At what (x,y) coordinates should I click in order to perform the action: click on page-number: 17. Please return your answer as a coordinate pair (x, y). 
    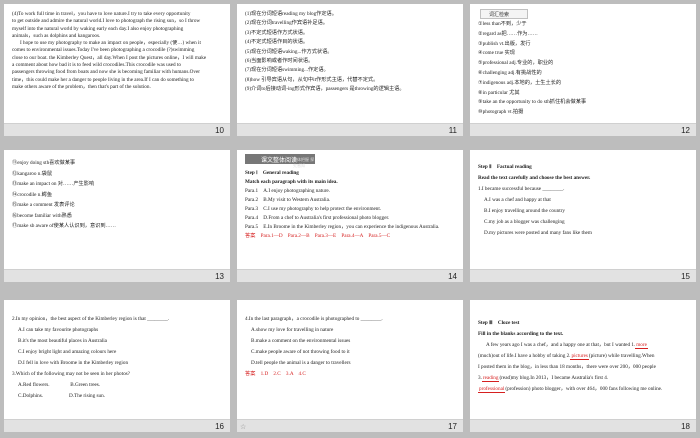
    Looking at the image, I should click on (452, 426).